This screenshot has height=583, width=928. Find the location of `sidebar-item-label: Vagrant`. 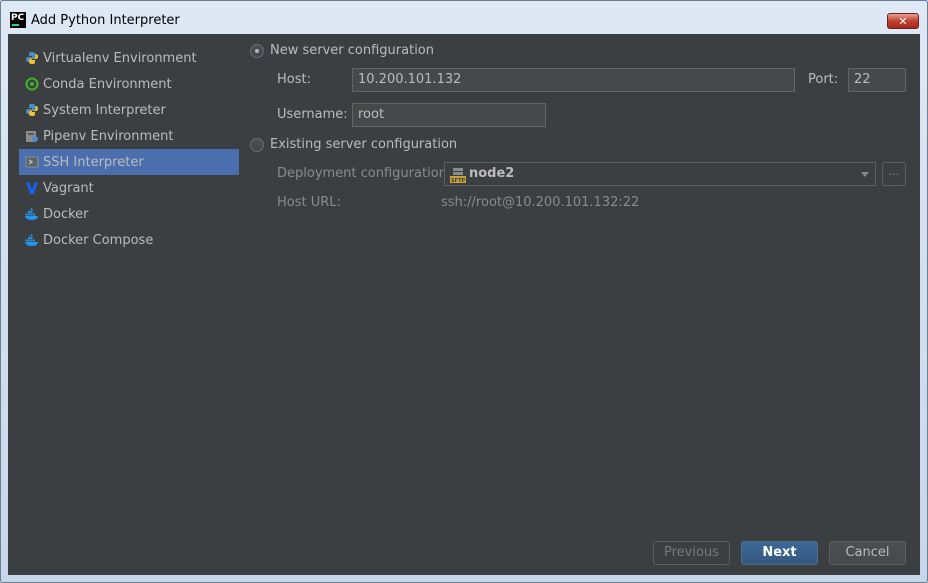

sidebar-item-label: Vagrant is located at coordinates (68, 188).